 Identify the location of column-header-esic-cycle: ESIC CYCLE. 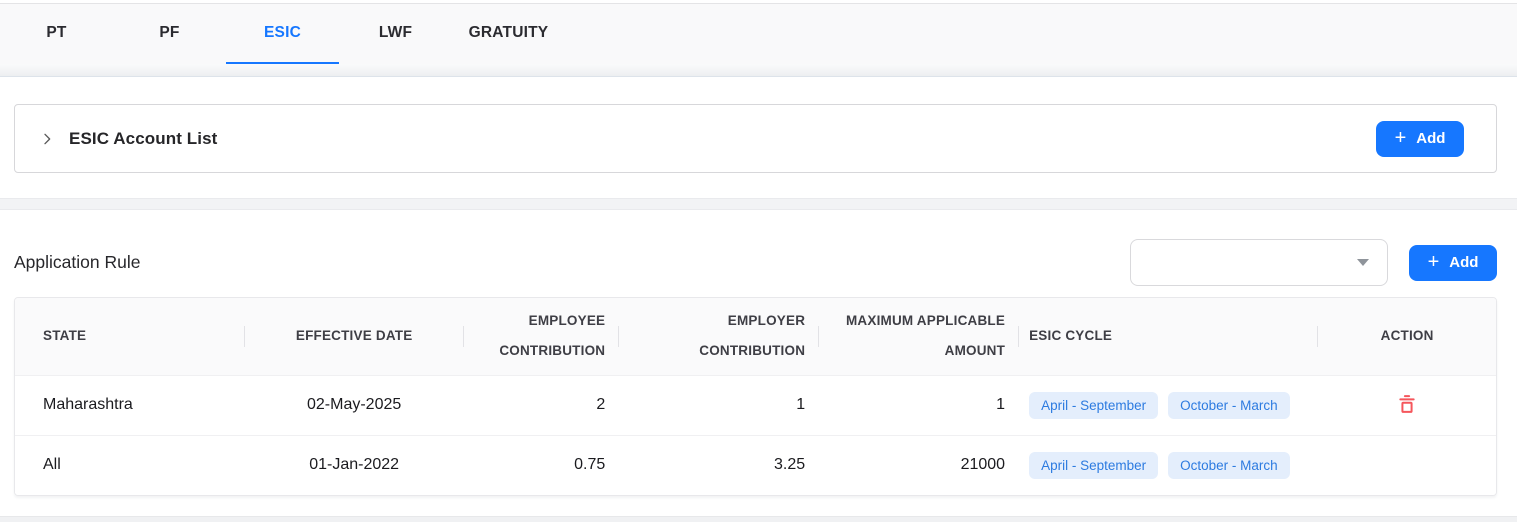
(1169, 336).